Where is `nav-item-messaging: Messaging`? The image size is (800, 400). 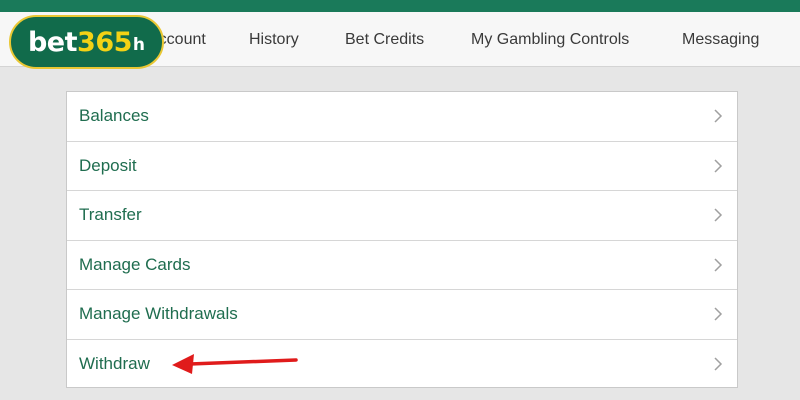
nav-item-messaging: Messaging is located at coordinates (720, 39).